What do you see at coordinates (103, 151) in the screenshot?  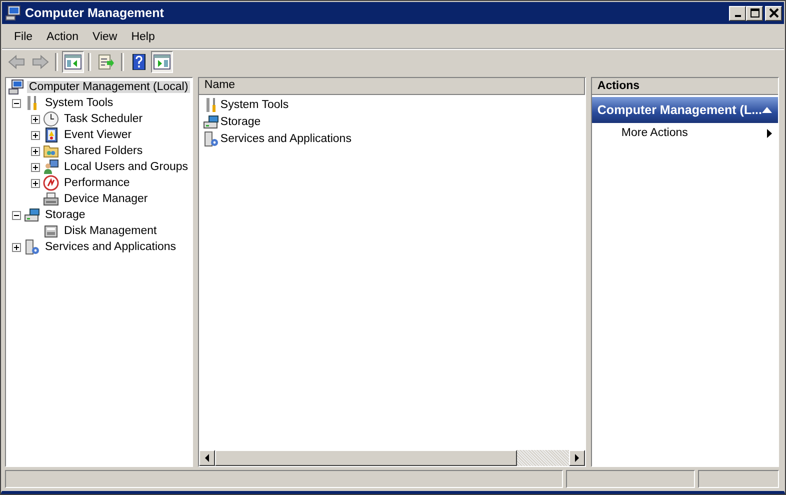 I see `tree-item: Shared Folders` at bounding box center [103, 151].